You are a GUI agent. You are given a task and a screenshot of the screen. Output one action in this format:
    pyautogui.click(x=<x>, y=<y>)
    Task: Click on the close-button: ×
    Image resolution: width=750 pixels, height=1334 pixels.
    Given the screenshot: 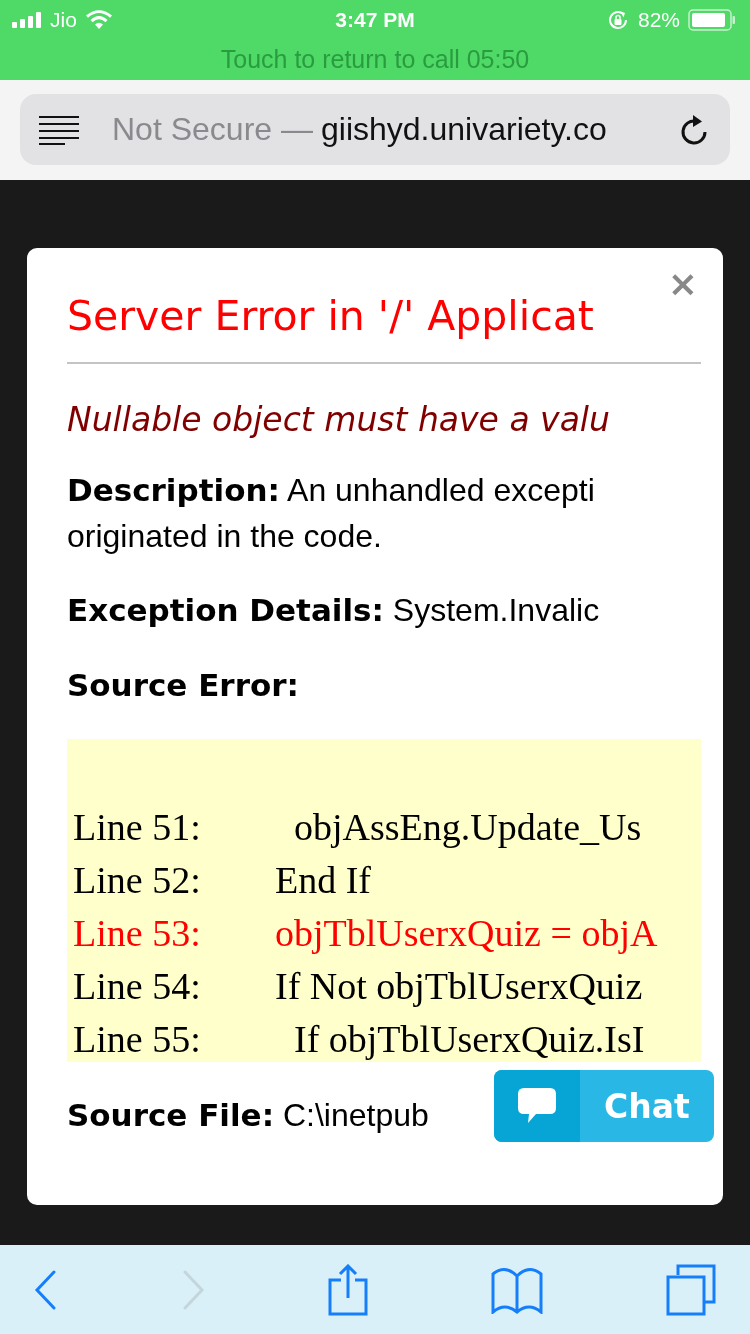 What is the action you would take?
    pyautogui.click(x=682, y=284)
    